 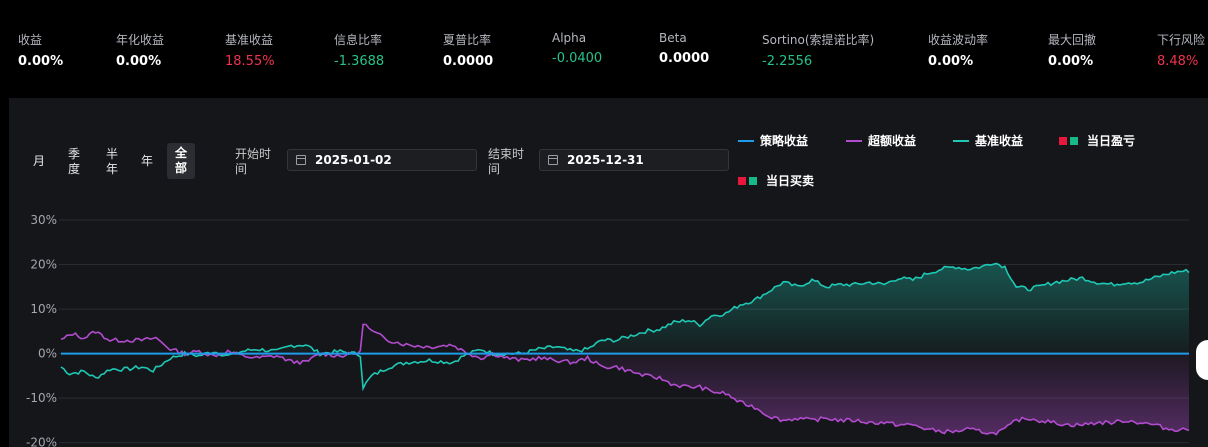 I want to click on metric-value: -2.2556, so click(x=787, y=61).